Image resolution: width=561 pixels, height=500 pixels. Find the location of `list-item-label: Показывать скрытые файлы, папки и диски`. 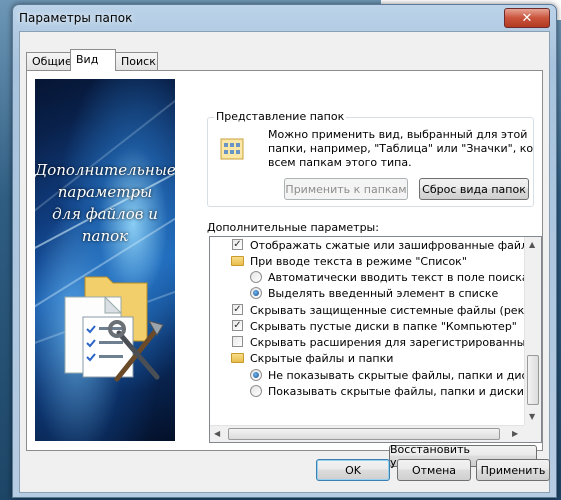

list-item-label: Показывать скрытые файлы, папки и диски is located at coordinates (396, 391).